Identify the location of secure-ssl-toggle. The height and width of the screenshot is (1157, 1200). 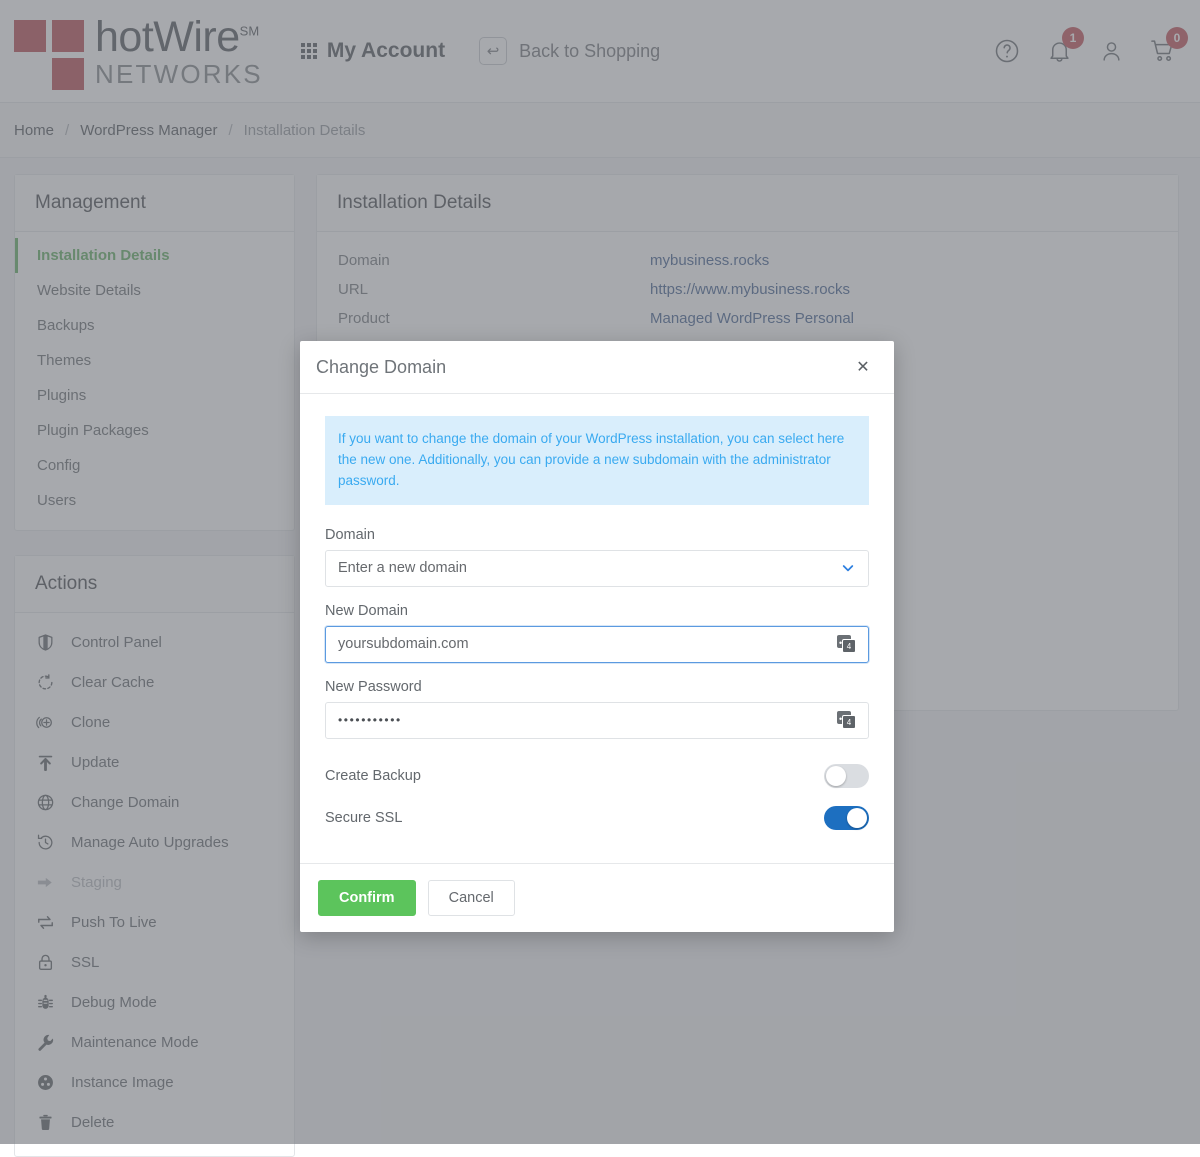
(846, 818).